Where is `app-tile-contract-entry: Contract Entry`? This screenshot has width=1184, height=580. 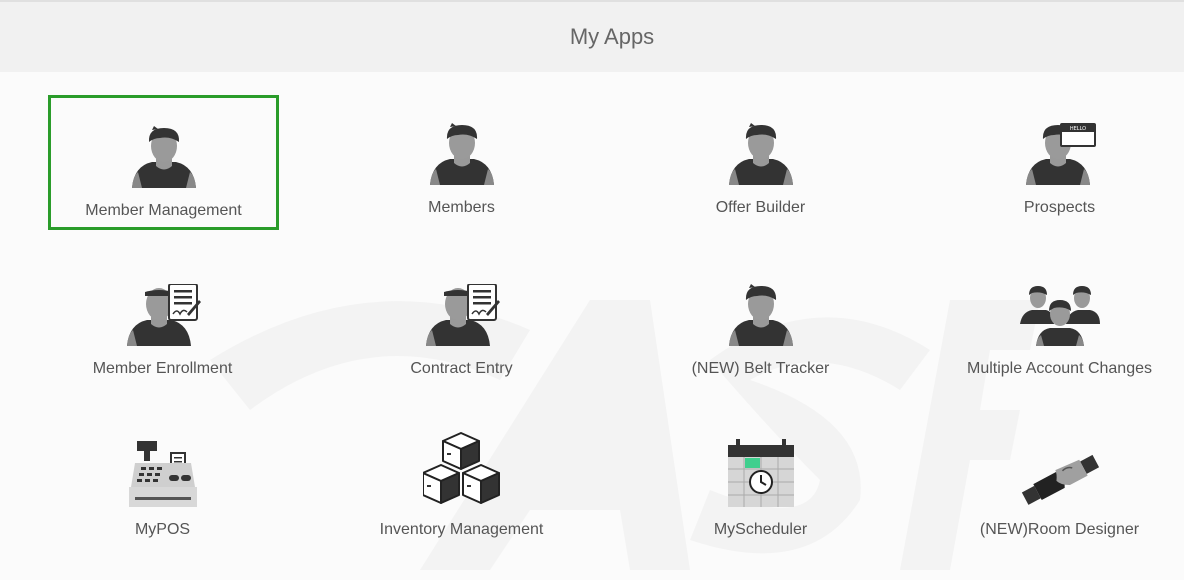
app-tile-contract-entry: Contract Entry is located at coordinates (461, 323).